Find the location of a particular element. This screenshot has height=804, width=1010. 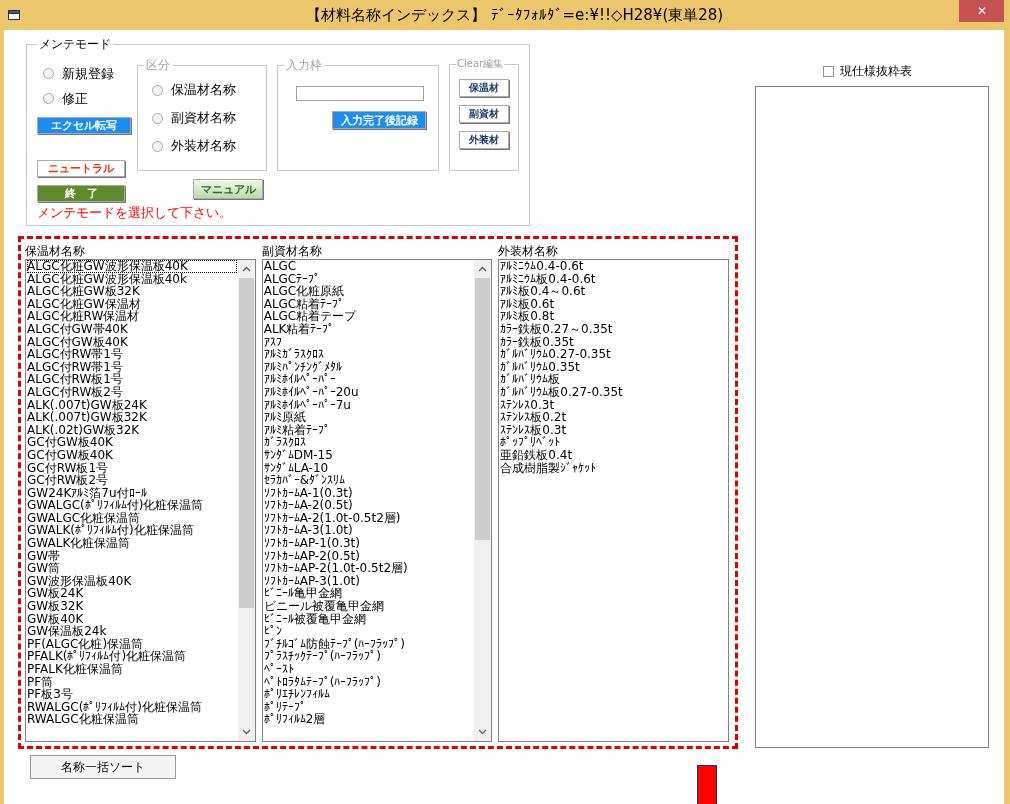

list-item: ﾋﾞﾆｰﾙ亀甲金網 is located at coordinates (368, 594).